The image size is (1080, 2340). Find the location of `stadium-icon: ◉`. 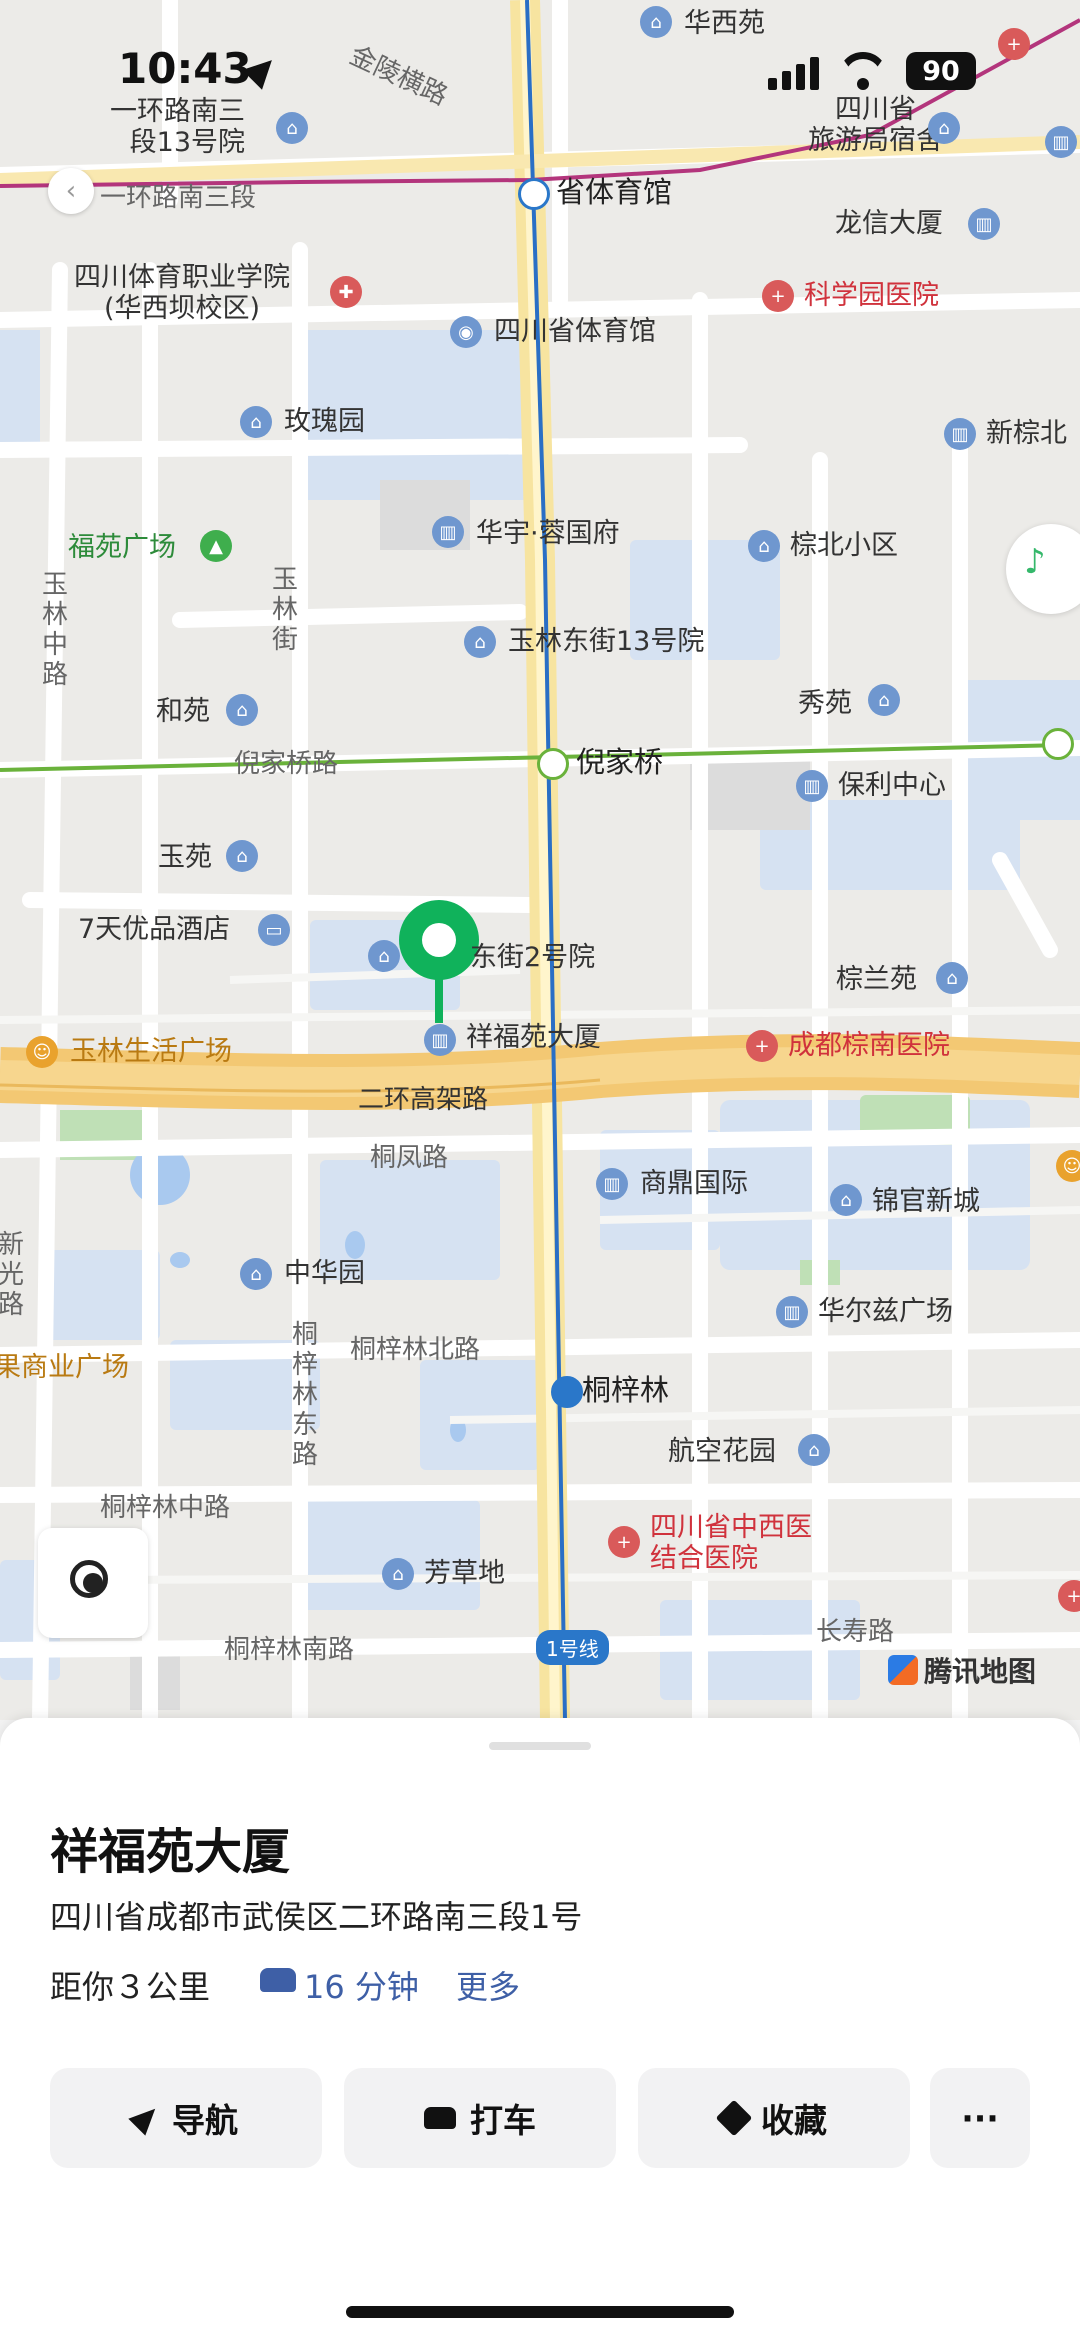

stadium-icon: ◉ is located at coordinates (466, 332).